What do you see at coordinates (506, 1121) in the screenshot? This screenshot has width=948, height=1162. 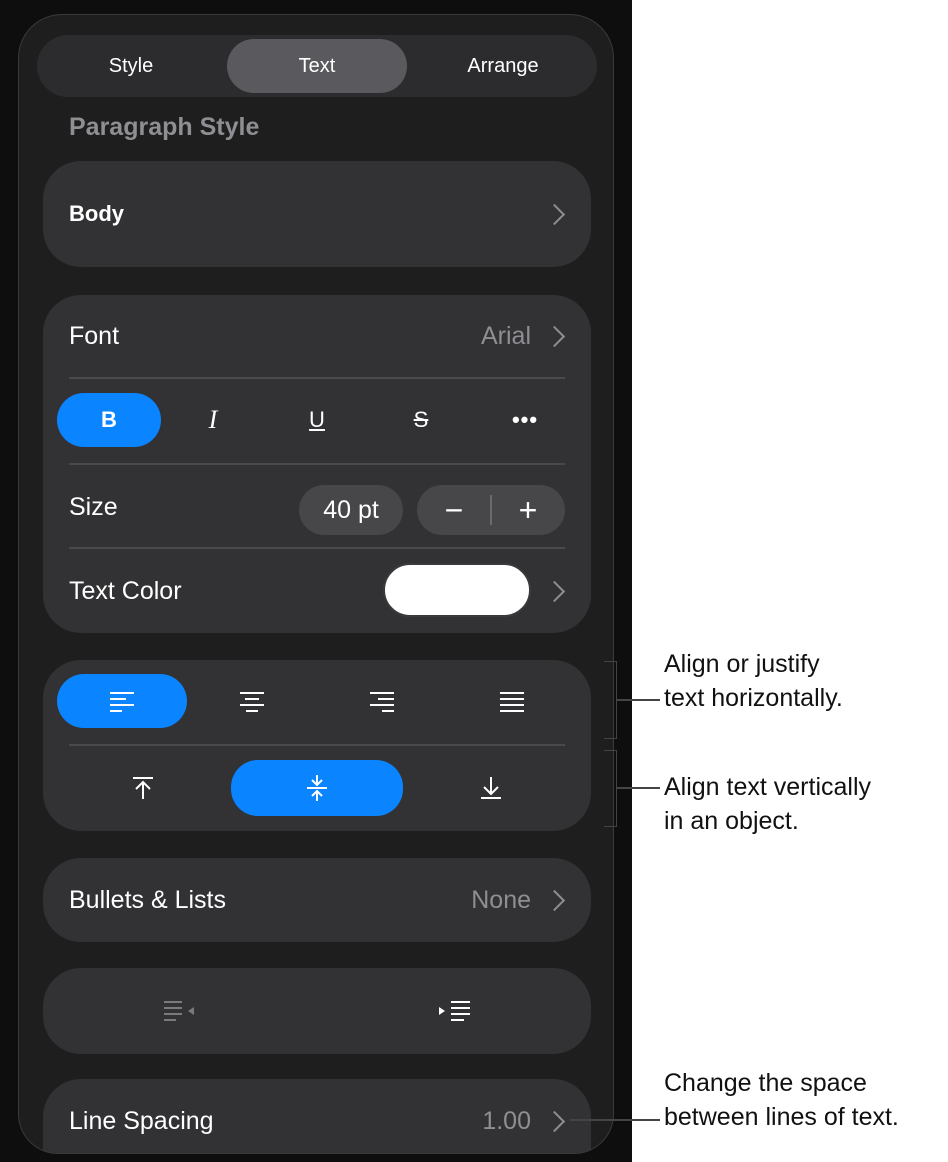 I see `line-spacing-value: 1.00` at bounding box center [506, 1121].